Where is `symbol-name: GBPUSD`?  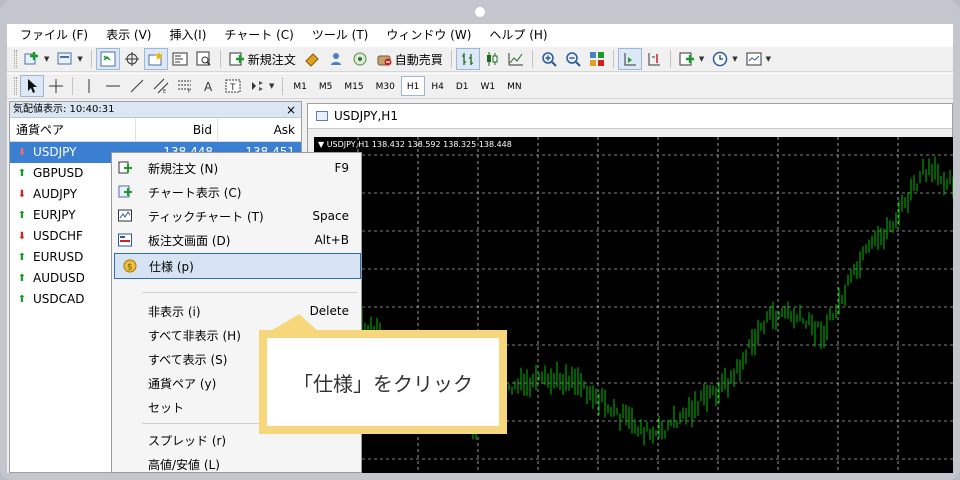
symbol-name: GBPUSD is located at coordinates (58, 173).